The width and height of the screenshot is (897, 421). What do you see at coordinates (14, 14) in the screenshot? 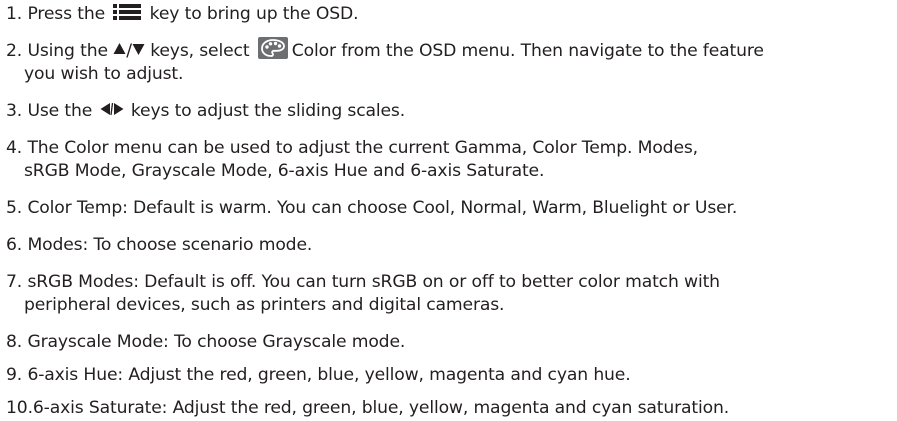
I see `step-number: 1.` at bounding box center [14, 14].